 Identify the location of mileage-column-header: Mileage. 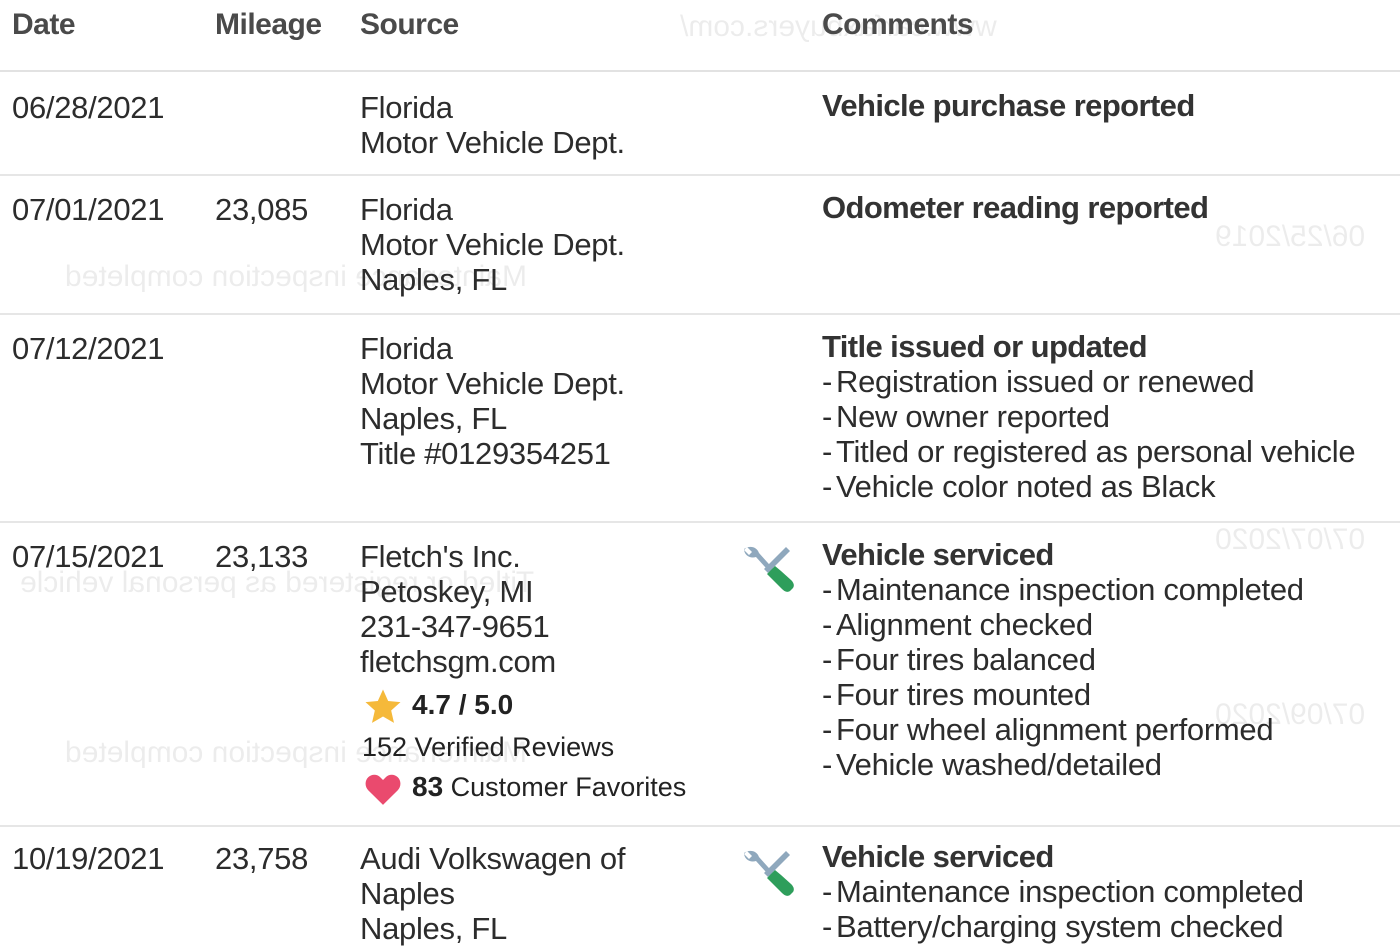
(268, 24).